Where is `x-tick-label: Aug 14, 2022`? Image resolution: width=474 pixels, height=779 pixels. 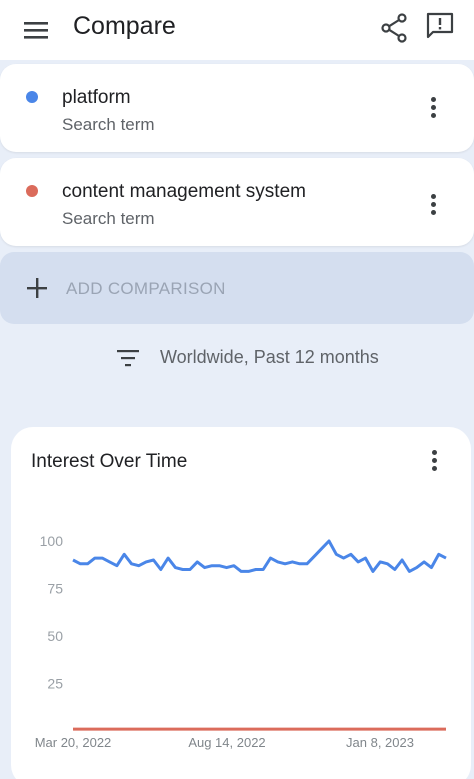
x-tick-label: Aug 14, 2022 is located at coordinates (226, 742).